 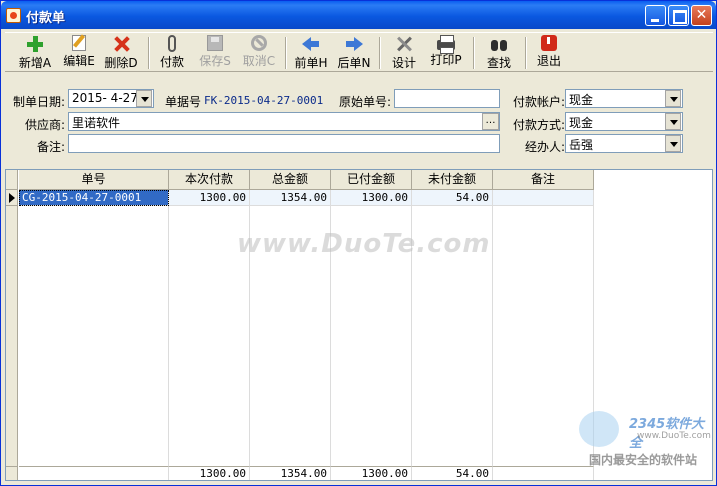 I want to click on total-cell: 1354.00, so click(x=290, y=473).